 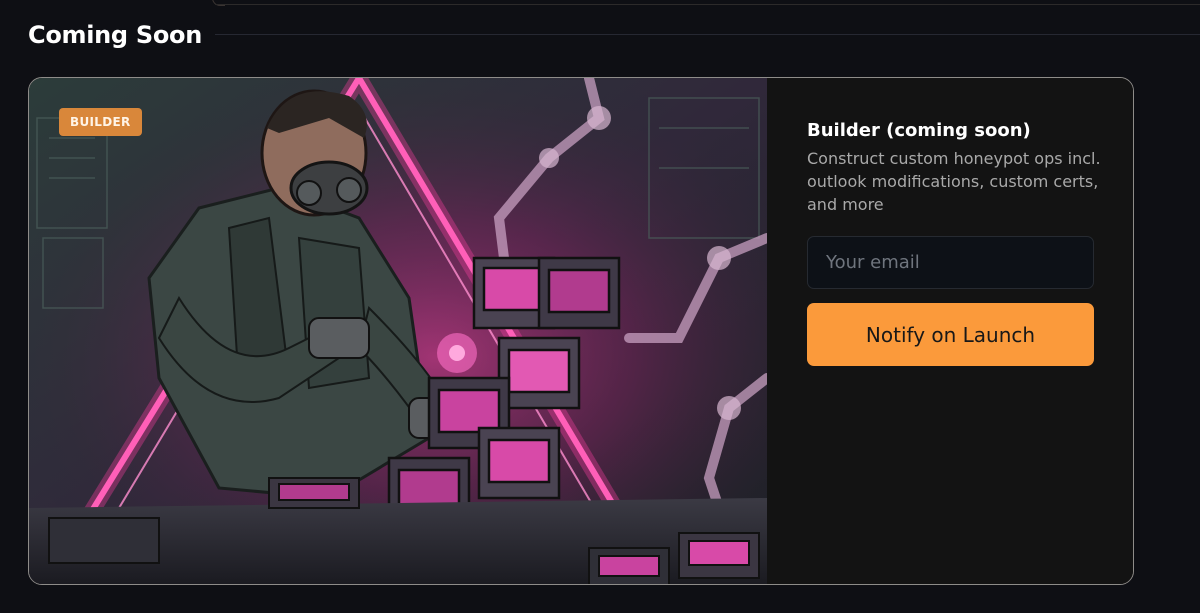 What do you see at coordinates (950, 334) in the screenshot?
I see `notify-button: Notify on Launch` at bounding box center [950, 334].